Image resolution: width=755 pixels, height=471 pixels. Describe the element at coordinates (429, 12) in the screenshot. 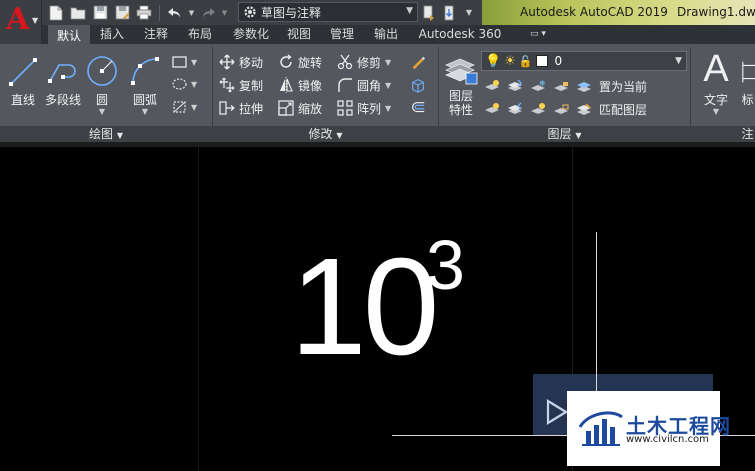

I see `share-icon` at that location.